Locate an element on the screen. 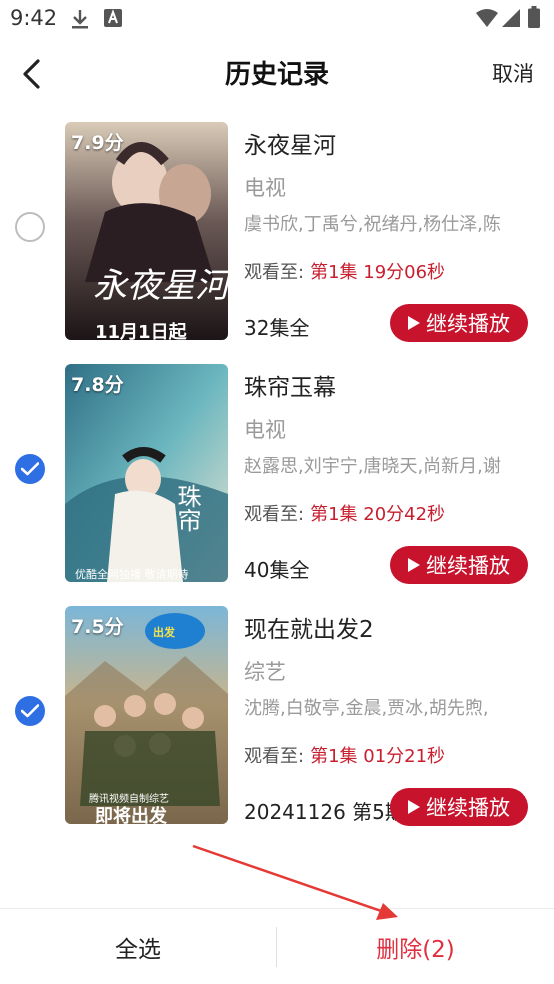  svg-text: 优酷全网独播 敬请期待 is located at coordinates (132, 574).